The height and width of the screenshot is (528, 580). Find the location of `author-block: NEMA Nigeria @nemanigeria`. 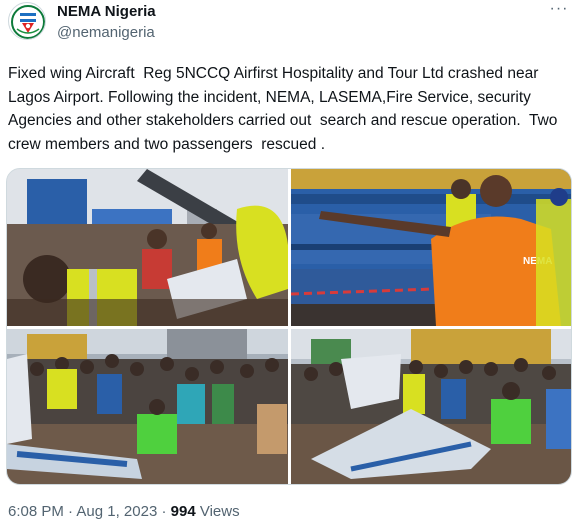

author-block: NEMA Nigeria @nemanigeria is located at coordinates (106, 22).